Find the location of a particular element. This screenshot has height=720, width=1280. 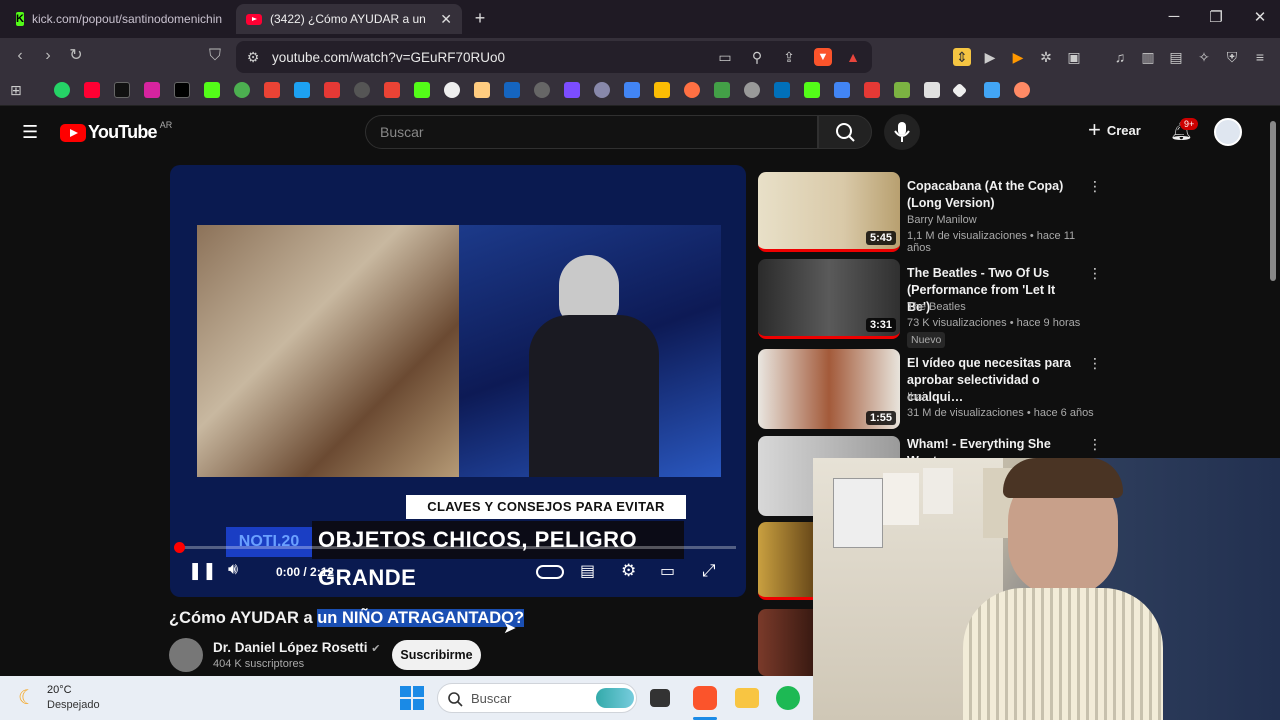

recommendation-title: Copacabana (At the Copa) (Long Version) is located at coordinates (992, 195).